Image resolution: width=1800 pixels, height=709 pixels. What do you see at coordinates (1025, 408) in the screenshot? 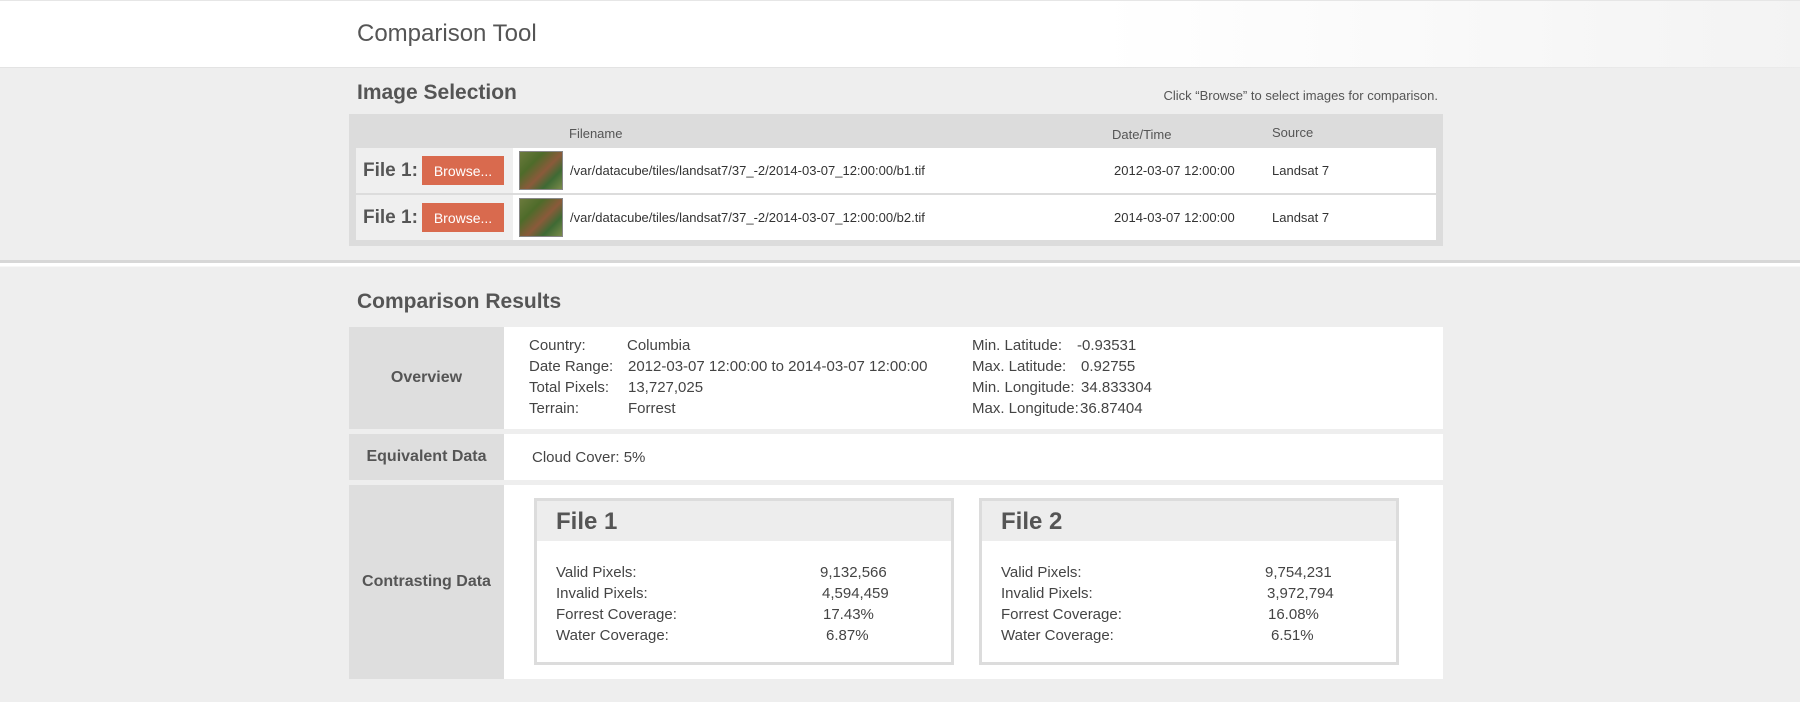
I see `overview-key: Max. Longitude:` at bounding box center [1025, 408].